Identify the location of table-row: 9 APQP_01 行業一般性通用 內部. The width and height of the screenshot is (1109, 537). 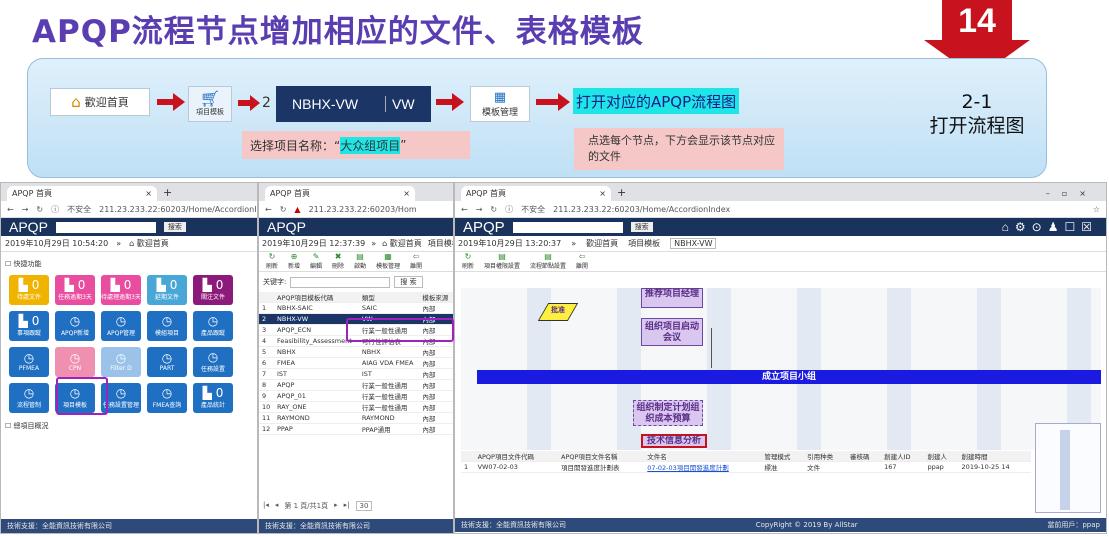
(356, 396).